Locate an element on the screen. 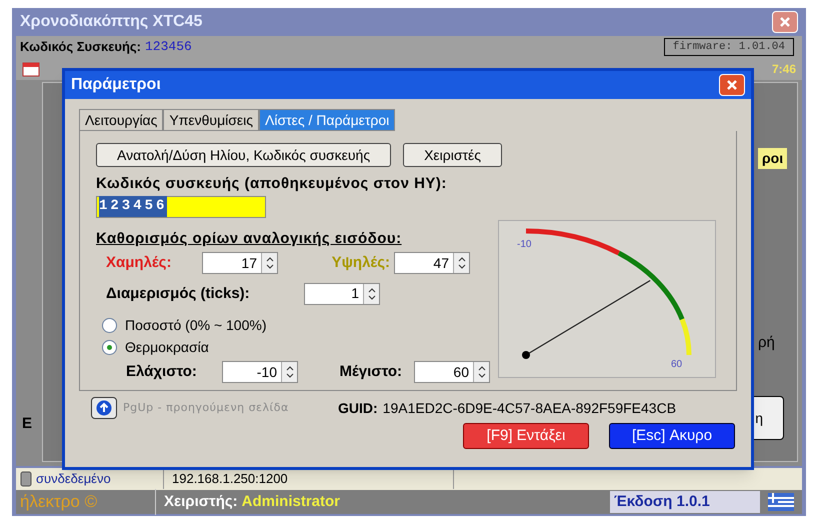 Image resolution: width=813 pixels, height=518 pixels. page-up-button is located at coordinates (104, 408).